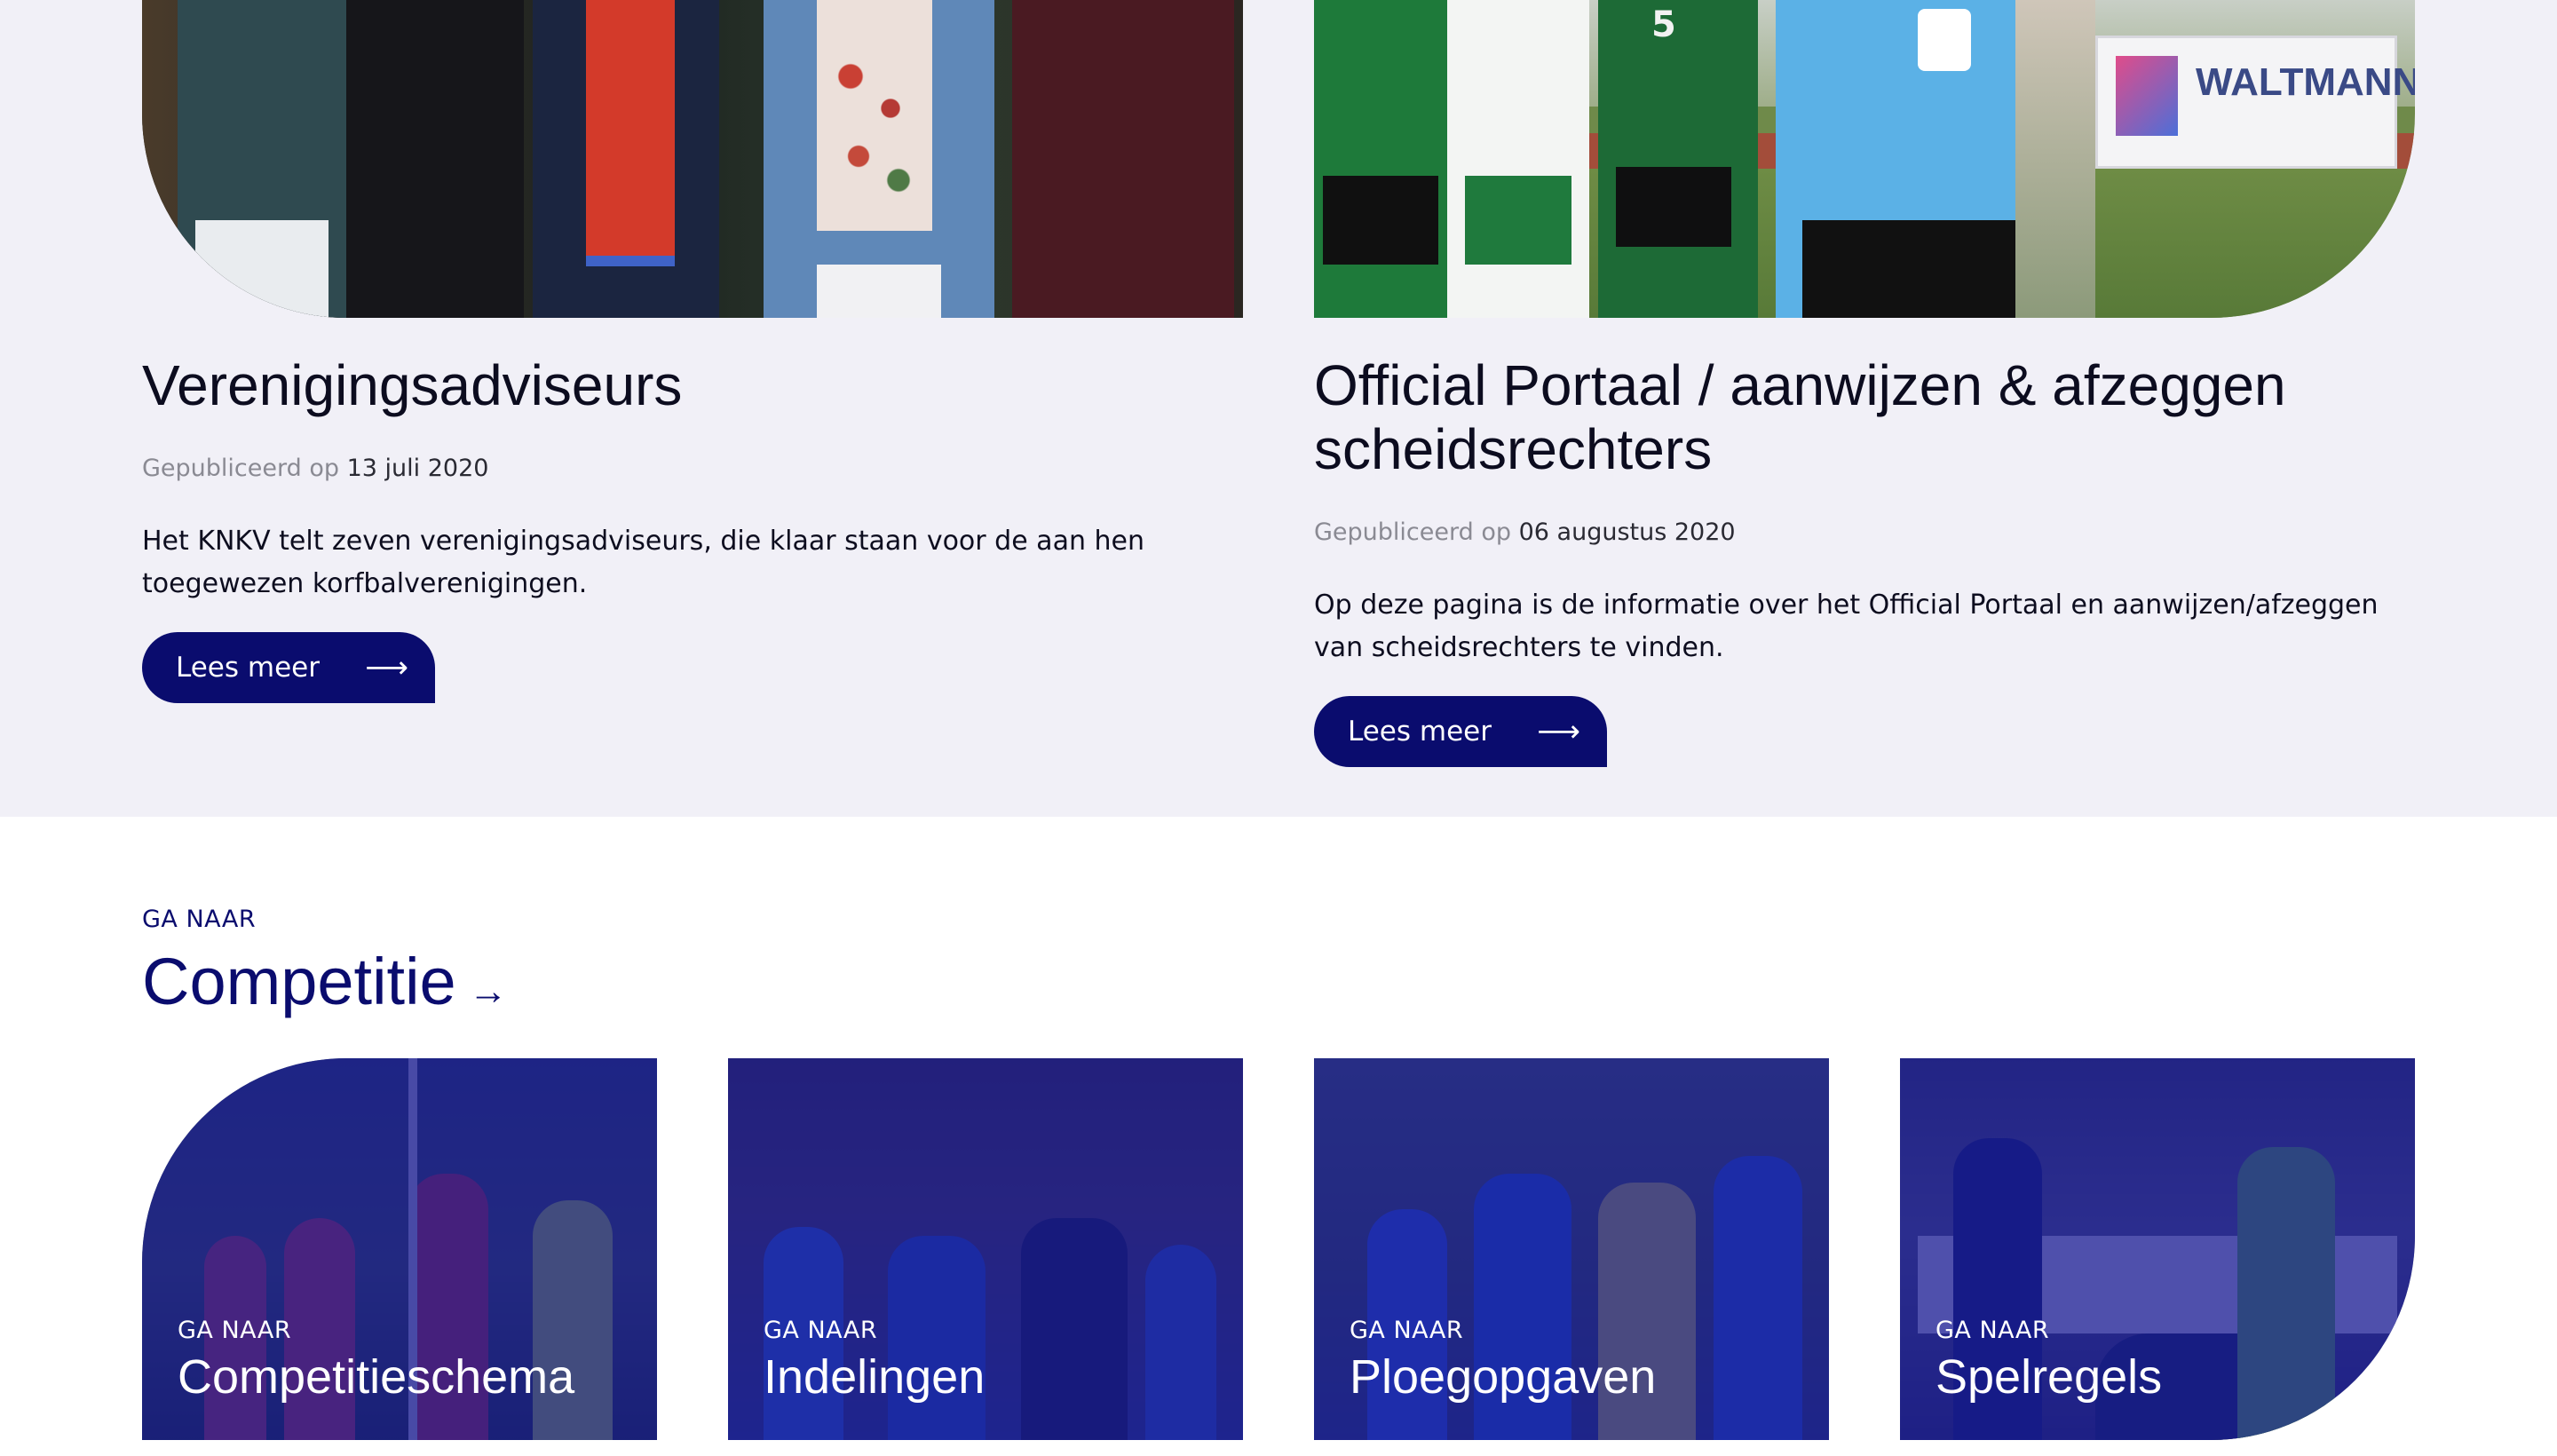 Image resolution: width=2557 pixels, height=1456 pixels. What do you see at coordinates (2147, 96) in the screenshot?
I see `sponsor-logo` at bounding box center [2147, 96].